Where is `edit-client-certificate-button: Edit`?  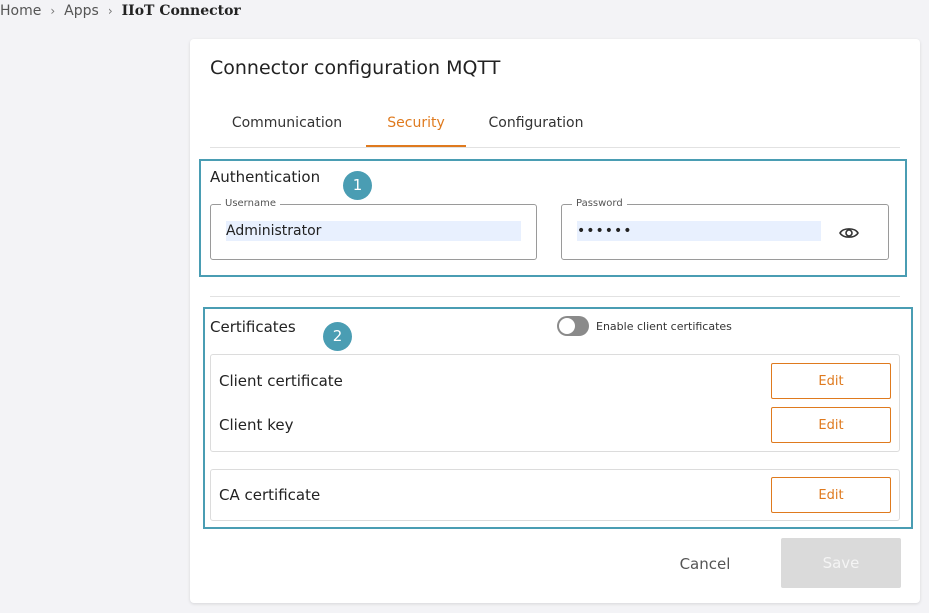 edit-client-certificate-button: Edit is located at coordinates (831, 381).